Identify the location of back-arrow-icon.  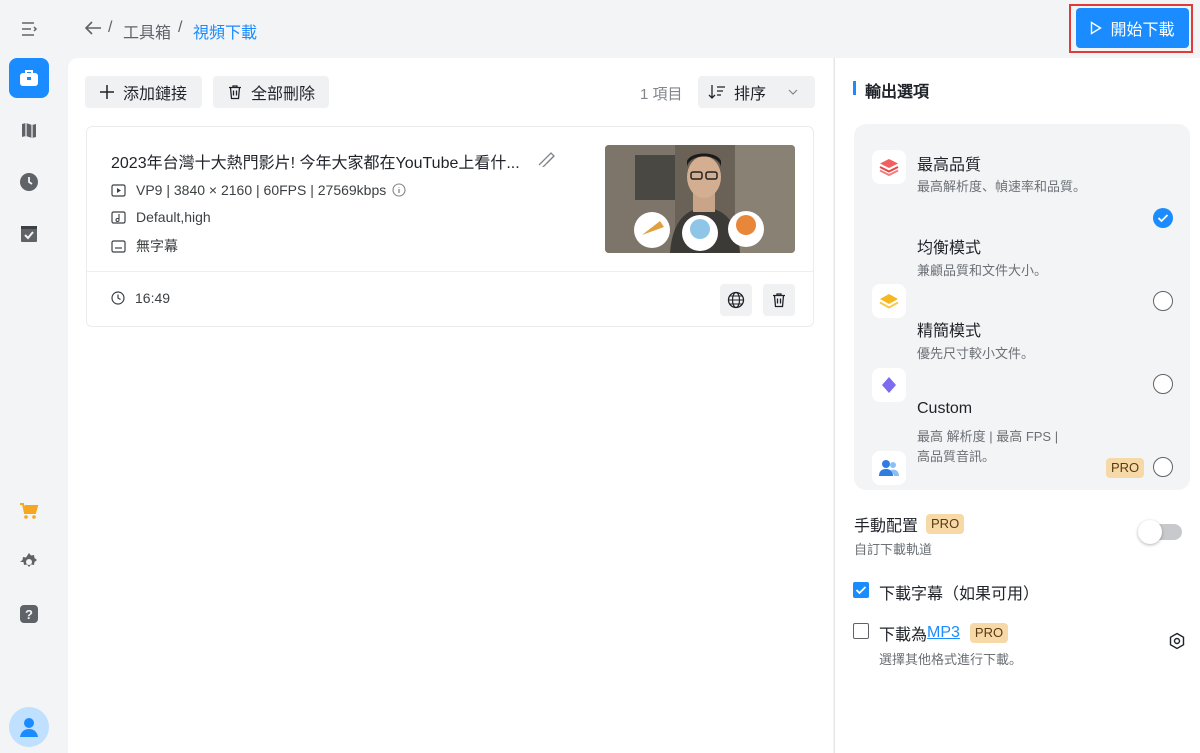
(93, 28).